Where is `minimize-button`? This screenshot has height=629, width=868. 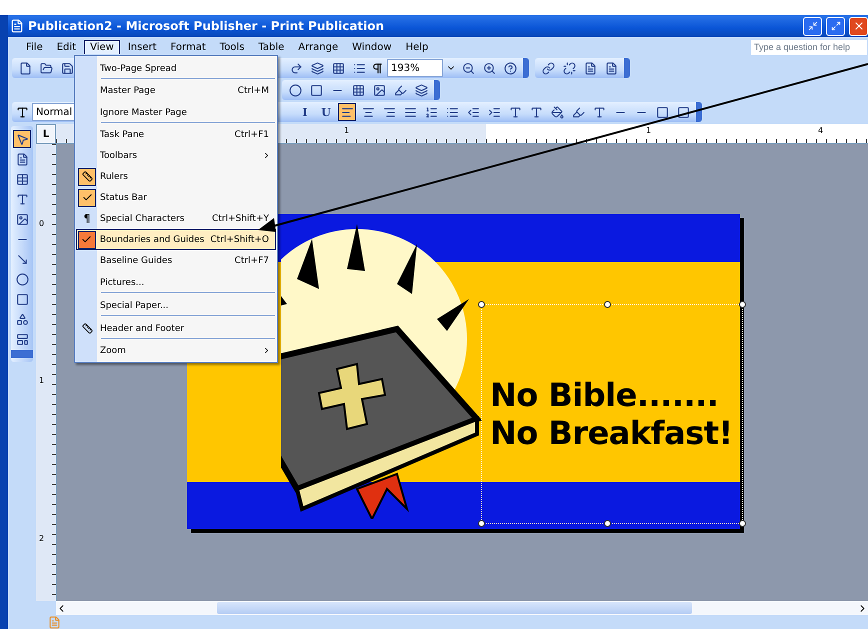
minimize-button is located at coordinates (812, 26).